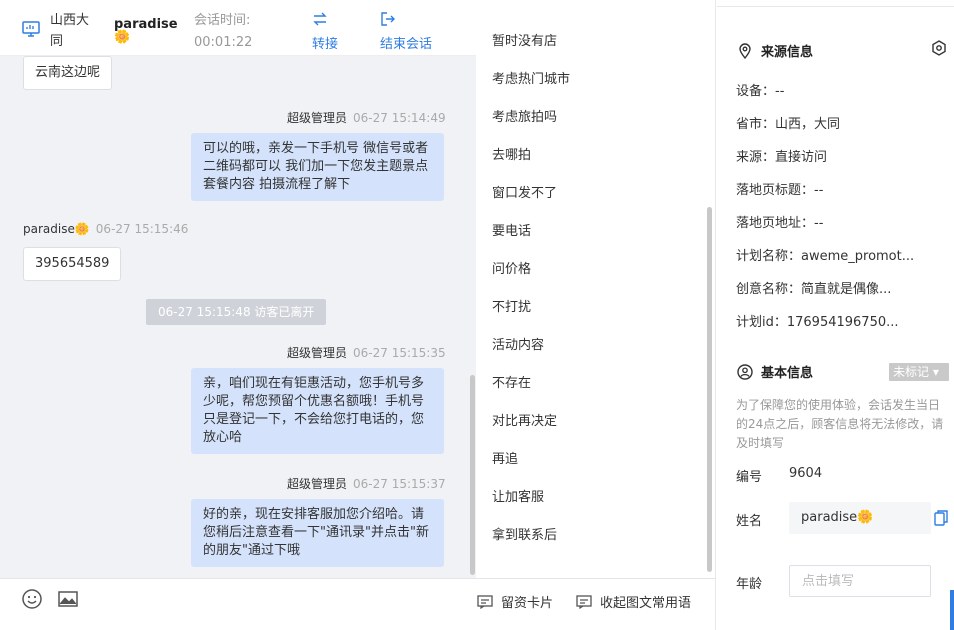 The height and width of the screenshot is (630, 954). I want to click on device-field: 设备：--, so click(760, 91).